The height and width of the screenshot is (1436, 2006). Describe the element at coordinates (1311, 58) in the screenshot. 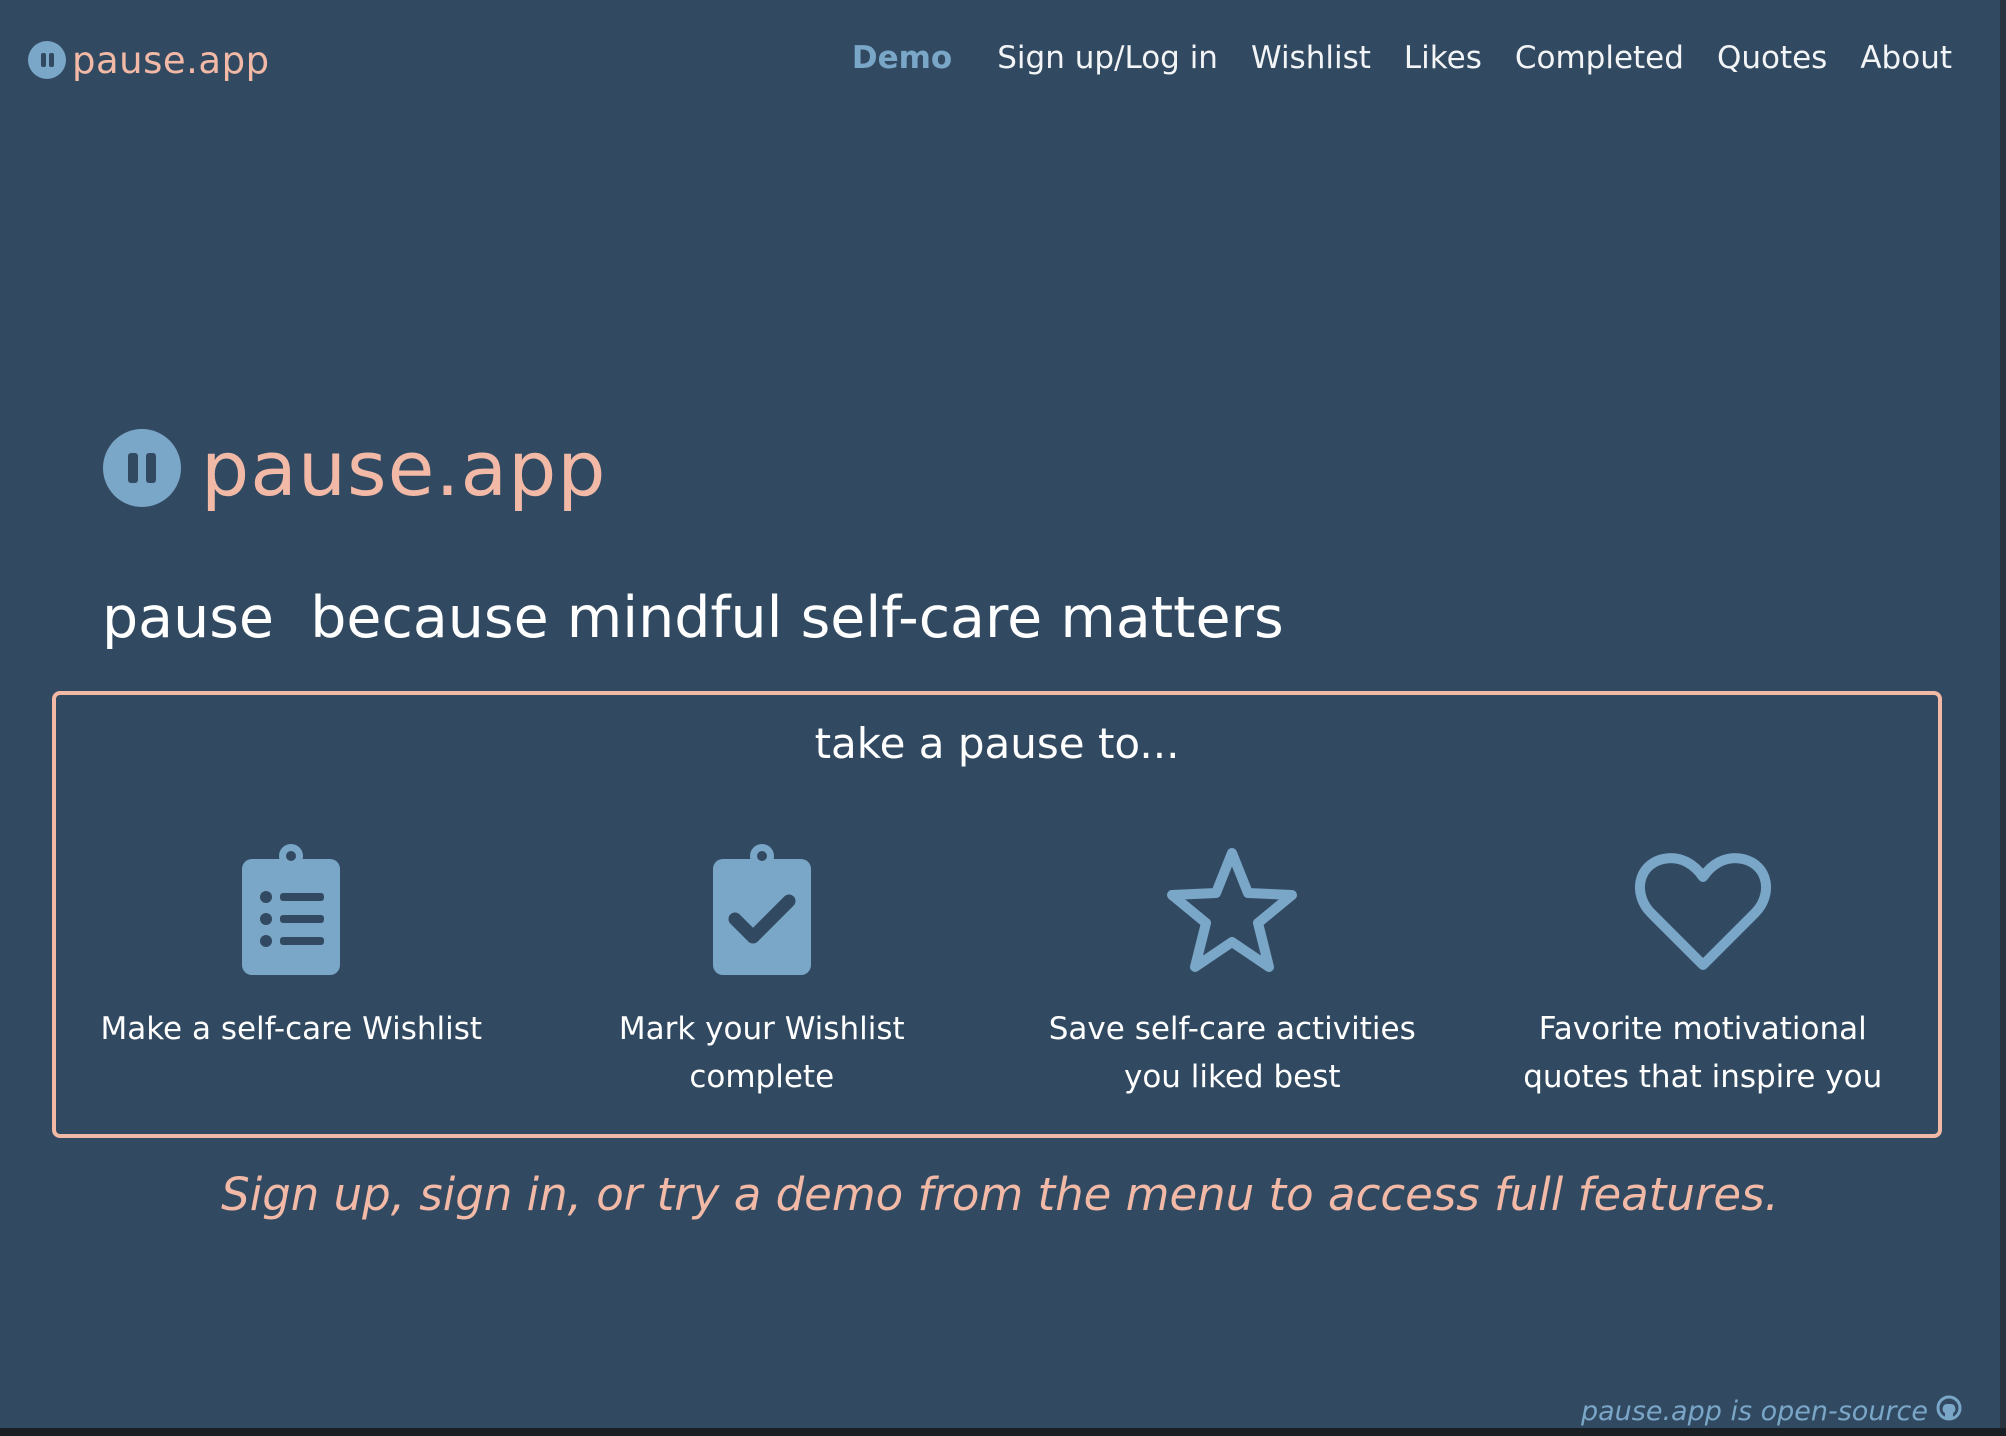

I see `nav-wishlist: Wishlist` at that location.